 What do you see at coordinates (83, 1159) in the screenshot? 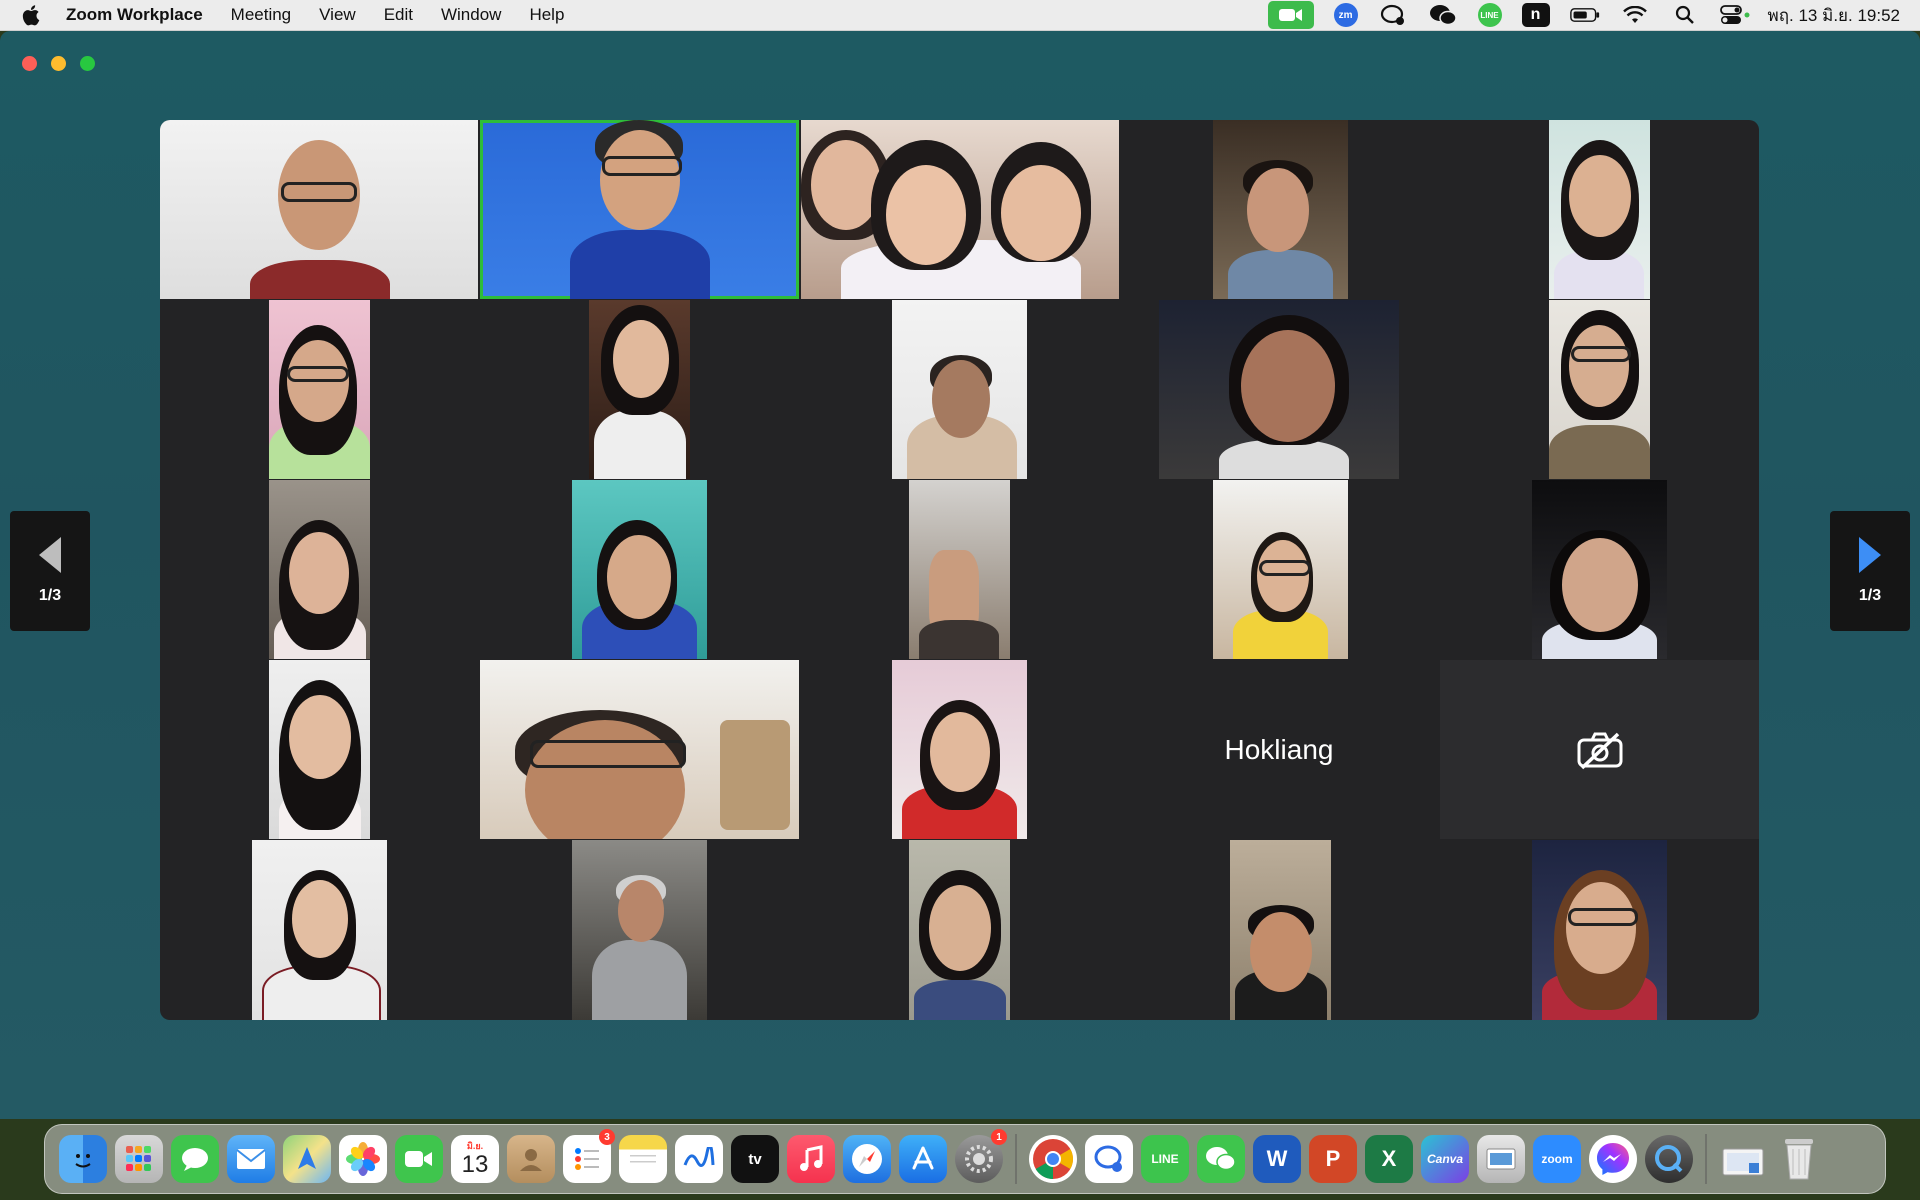
I see `finder-icon` at bounding box center [83, 1159].